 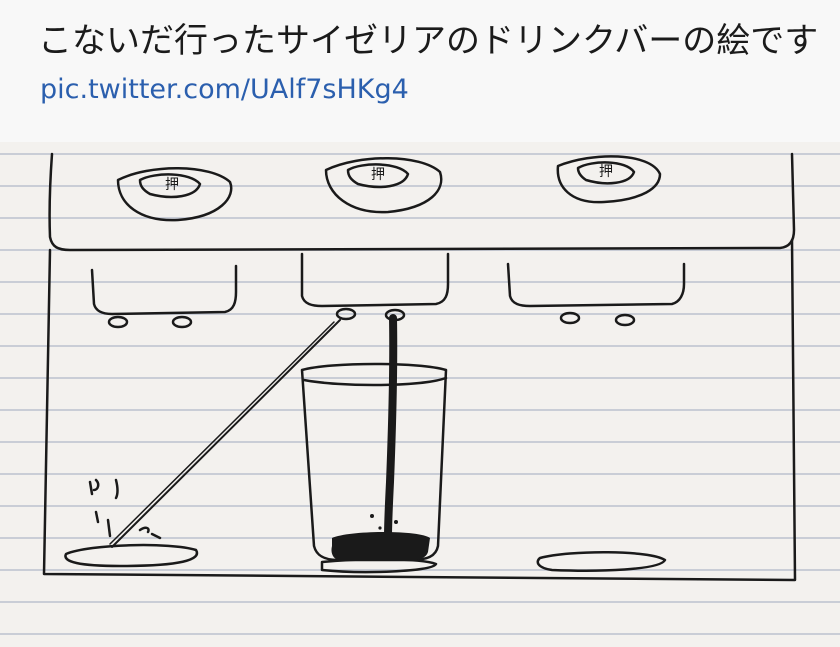 What do you see at coordinates (606, 172) in the screenshot?
I see `button-3-label: 押` at bounding box center [606, 172].